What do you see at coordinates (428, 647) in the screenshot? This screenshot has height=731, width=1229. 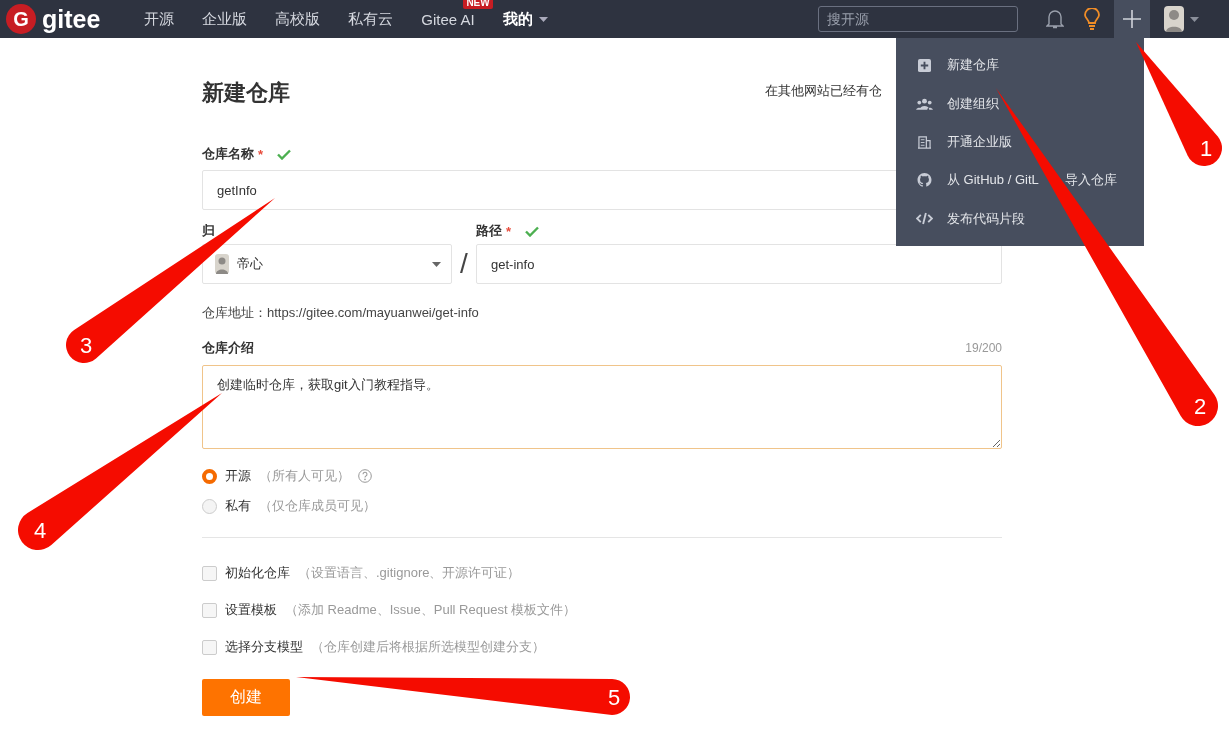 I see `checkbox-hint: （仓库创建后将根据所选模型创建分支）` at bounding box center [428, 647].